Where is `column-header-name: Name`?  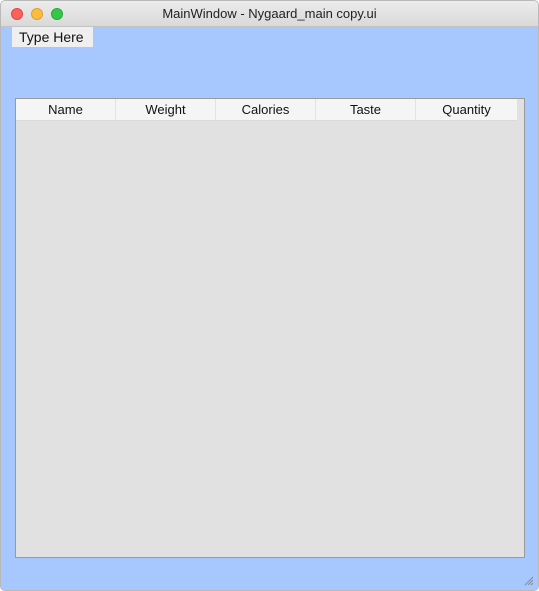 column-header-name: Name is located at coordinates (66, 109).